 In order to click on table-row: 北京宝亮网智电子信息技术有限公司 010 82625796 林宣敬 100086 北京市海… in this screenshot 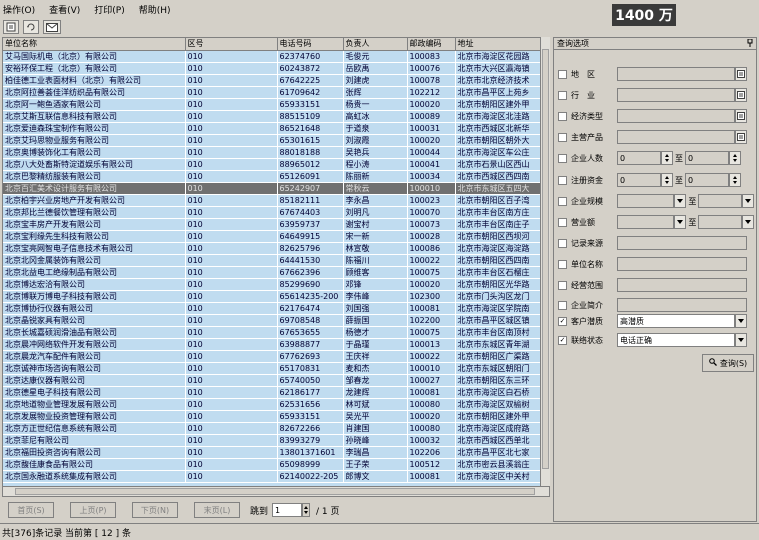, I will do `click(276, 248)`.